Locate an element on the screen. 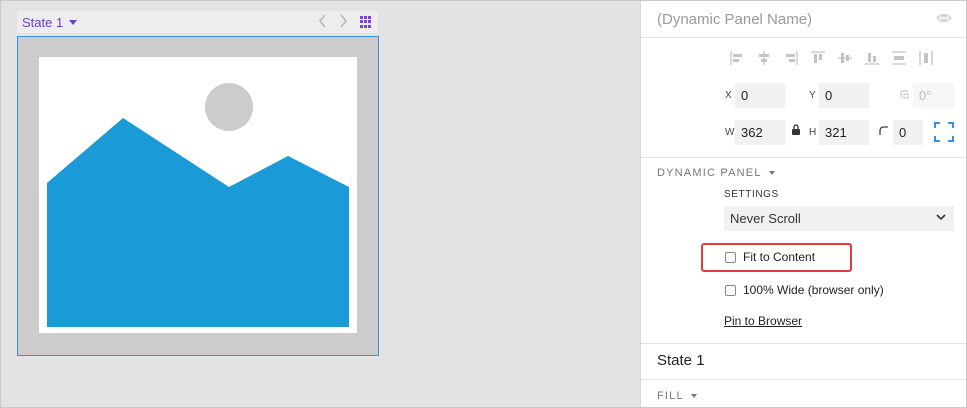 The height and width of the screenshot is (408, 967). state-bar: State 1 is located at coordinates (197, 22).